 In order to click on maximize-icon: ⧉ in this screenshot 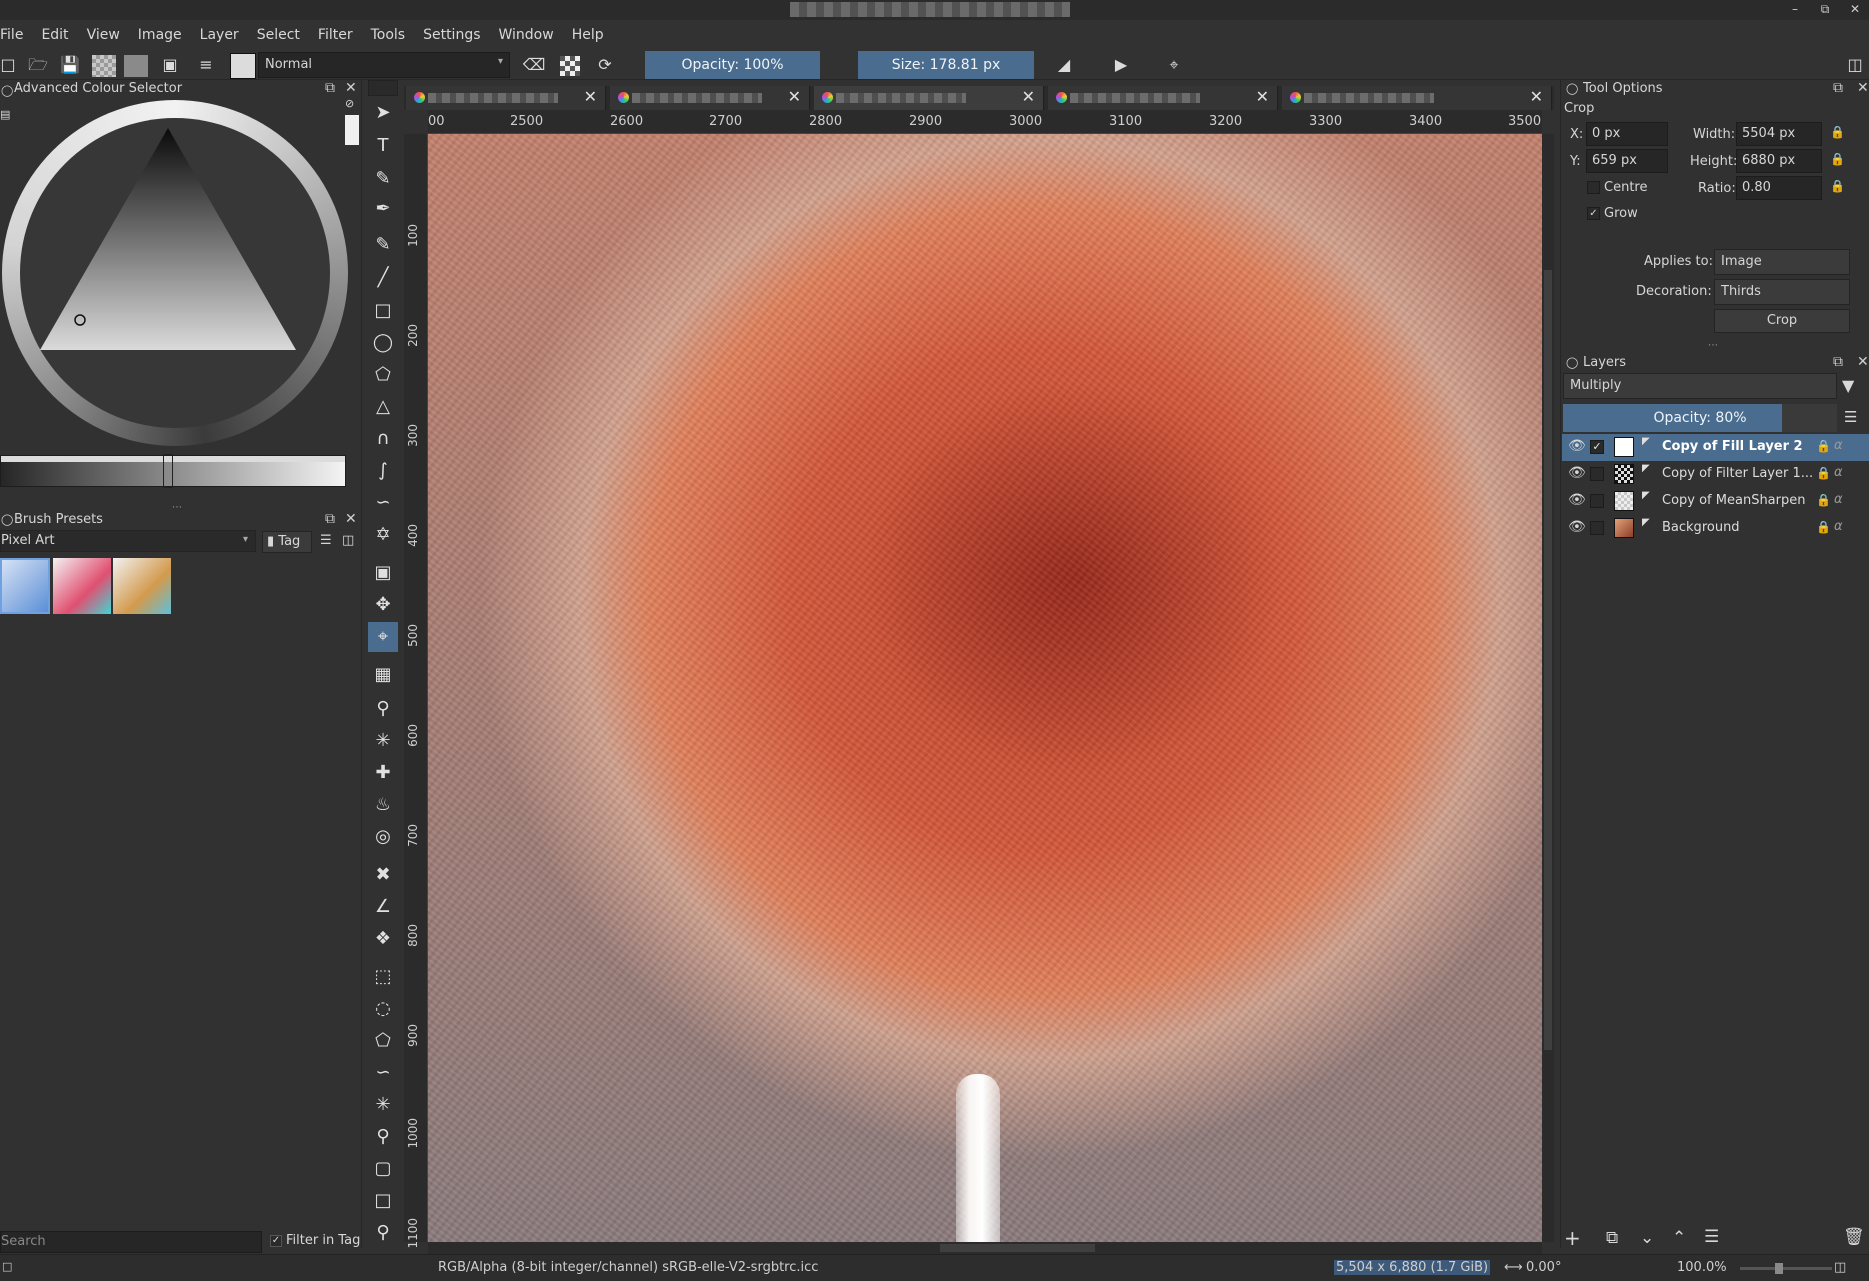, I will do `click(1825, 10)`.